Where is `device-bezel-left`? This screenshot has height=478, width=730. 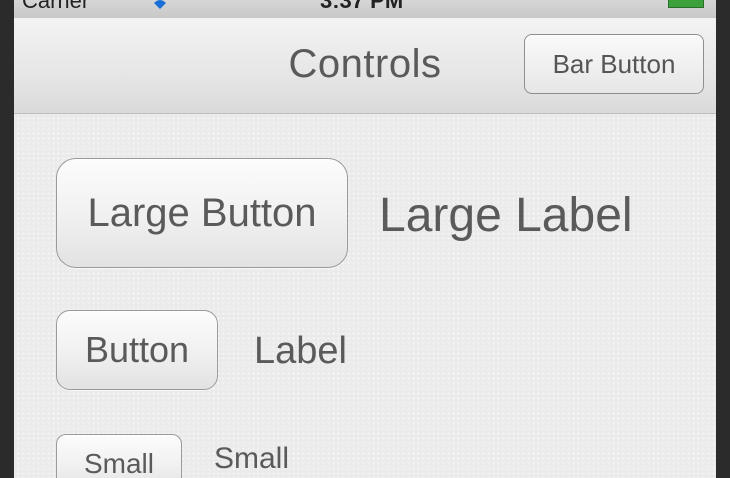 device-bezel-left is located at coordinates (7, 239).